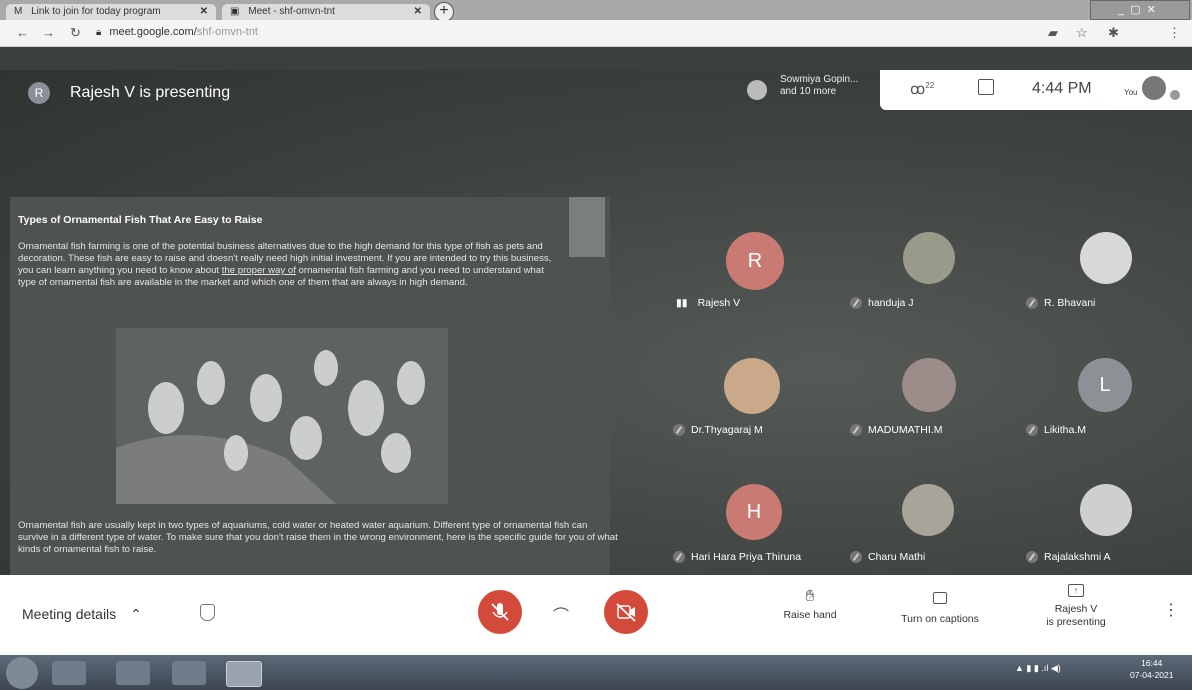 Image resolution: width=1192 pixels, height=690 pixels. What do you see at coordinates (940, 598) in the screenshot?
I see `captions-icon` at bounding box center [940, 598].